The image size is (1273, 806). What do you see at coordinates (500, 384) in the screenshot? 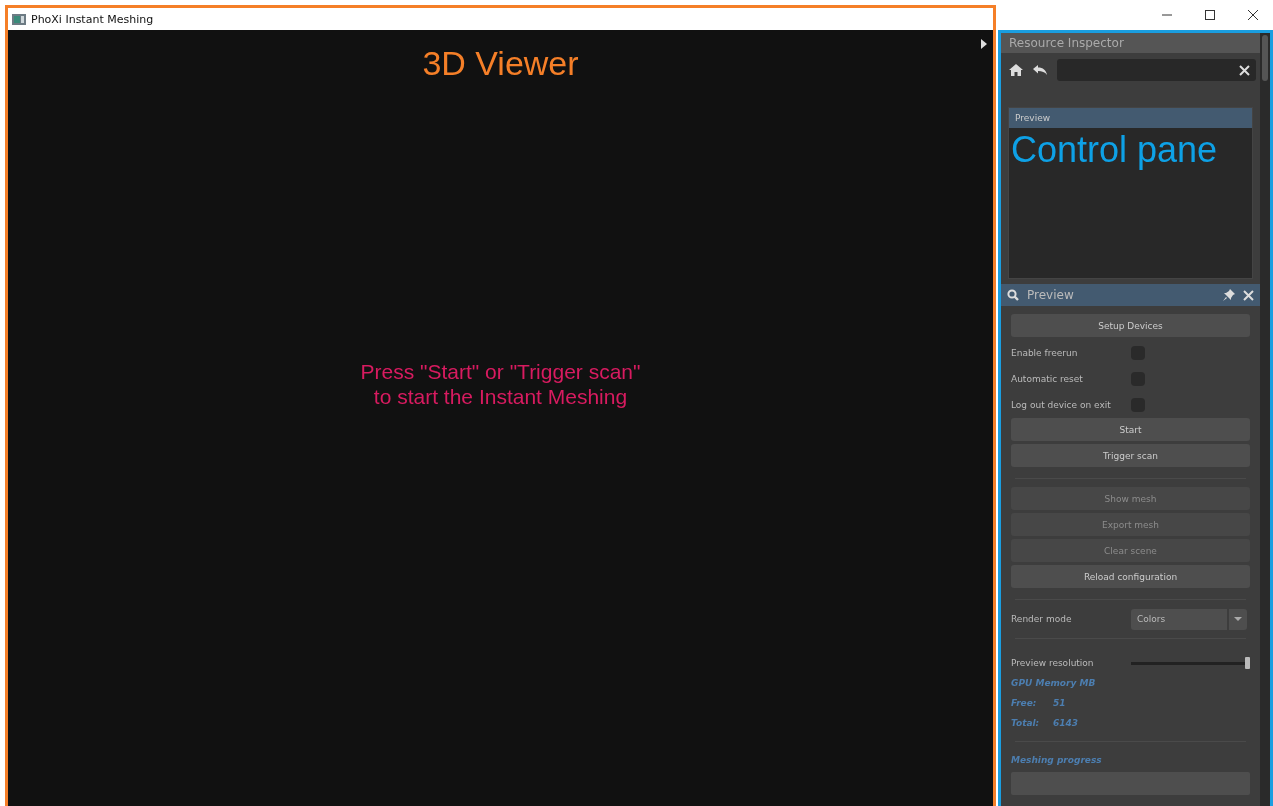
I see `viewer-message: Press "Start" or "Trigger scan" to start the Instant Meshing` at bounding box center [500, 384].